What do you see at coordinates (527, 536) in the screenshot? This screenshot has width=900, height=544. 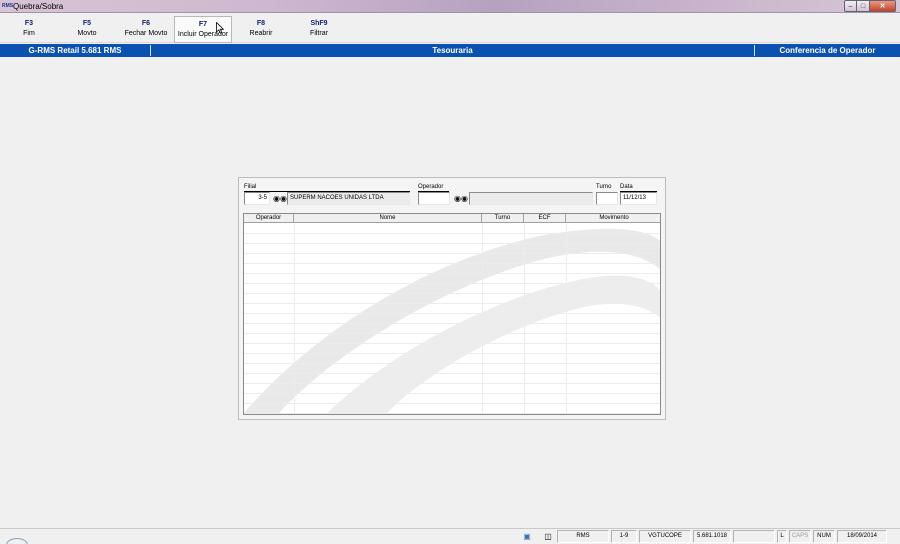 I see `network-icon: ▣` at bounding box center [527, 536].